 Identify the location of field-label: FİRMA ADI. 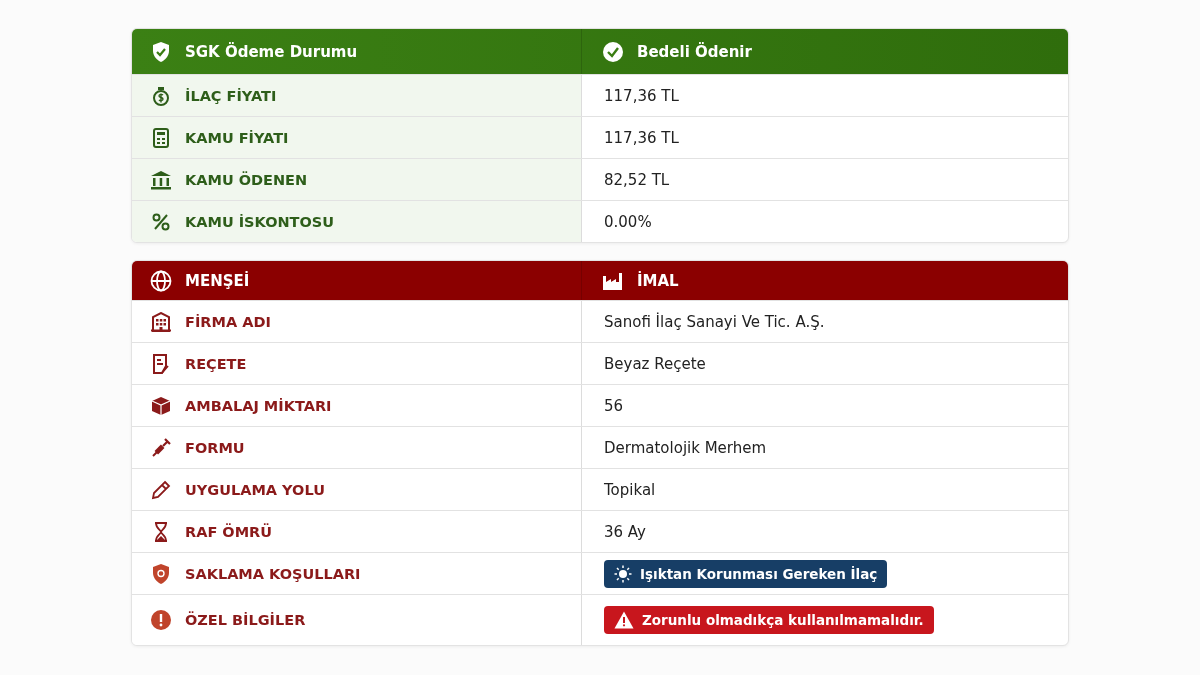
(228, 321).